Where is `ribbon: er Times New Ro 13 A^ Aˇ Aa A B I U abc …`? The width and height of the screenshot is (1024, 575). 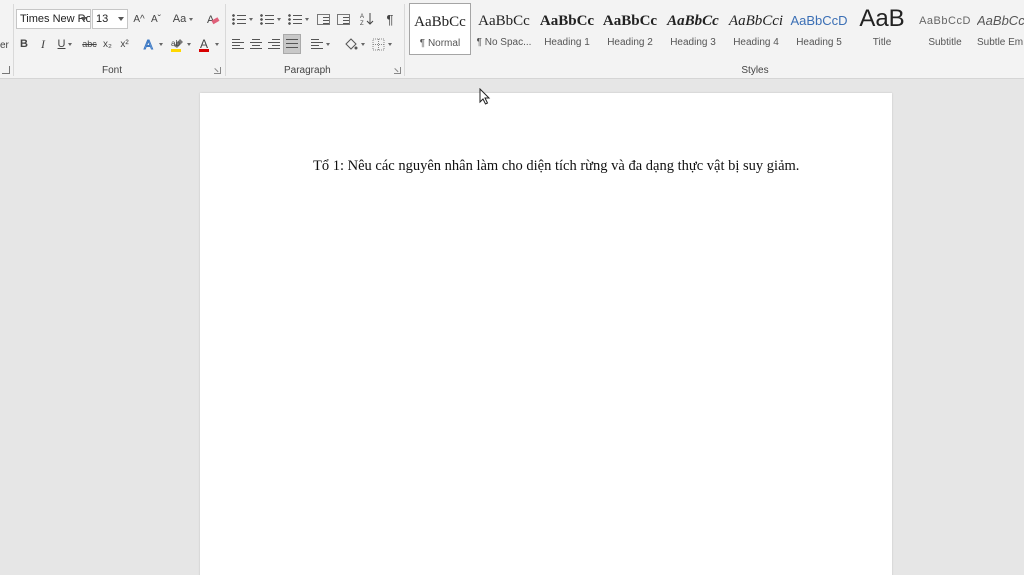
ribbon: er Times New Ro 13 A^ Aˇ Aa A B I U abc … is located at coordinates (512, 39).